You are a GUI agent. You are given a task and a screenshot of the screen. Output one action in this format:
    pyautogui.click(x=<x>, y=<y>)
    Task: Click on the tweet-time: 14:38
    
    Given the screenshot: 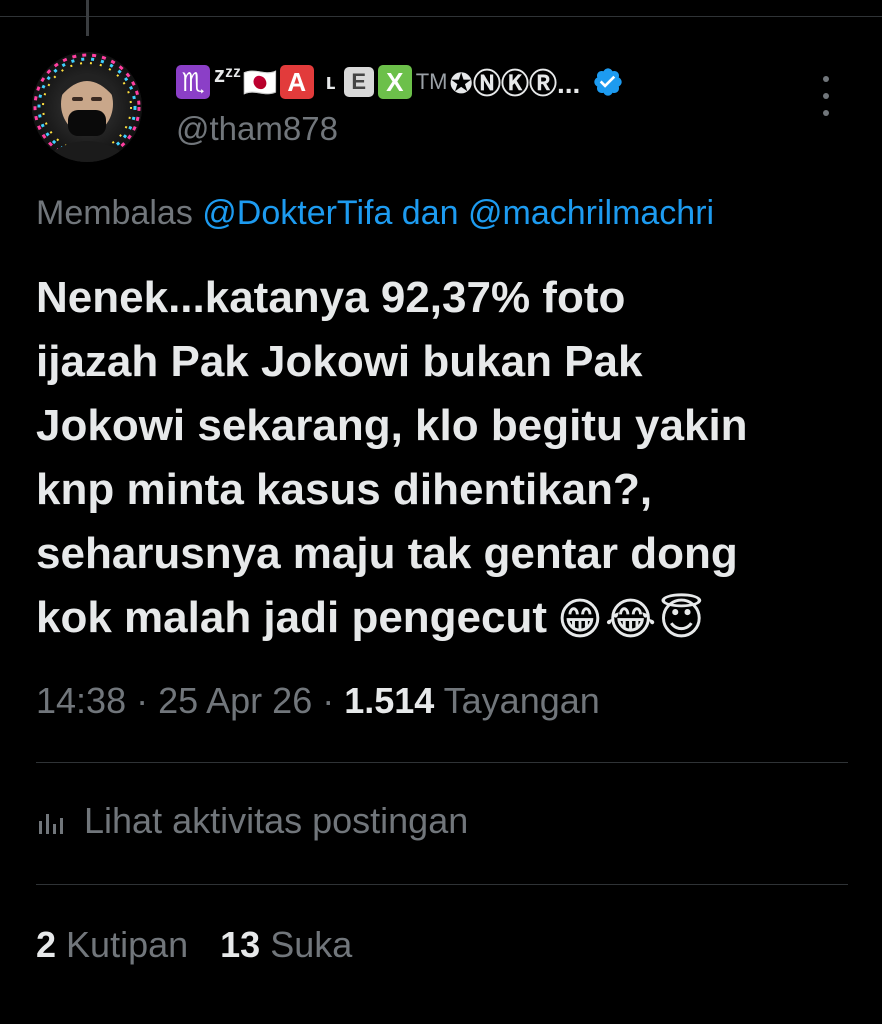 What is the action you would take?
    pyautogui.click(x=81, y=700)
    